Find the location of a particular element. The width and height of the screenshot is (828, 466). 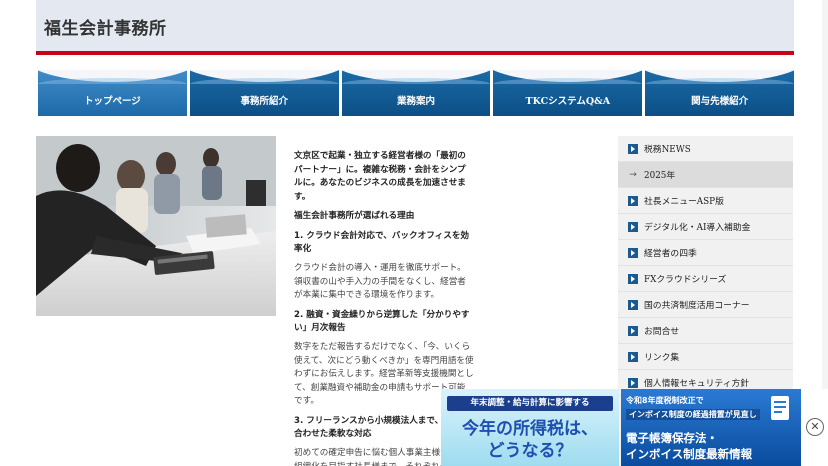

nav-item-label: トップページ is located at coordinates (112, 101).